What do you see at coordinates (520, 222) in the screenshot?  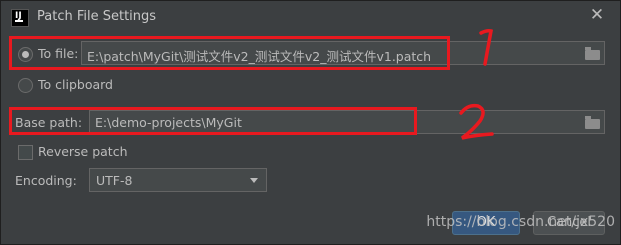 I see `source-watermark: https://blog.csdn.net/jx520` at bounding box center [520, 222].